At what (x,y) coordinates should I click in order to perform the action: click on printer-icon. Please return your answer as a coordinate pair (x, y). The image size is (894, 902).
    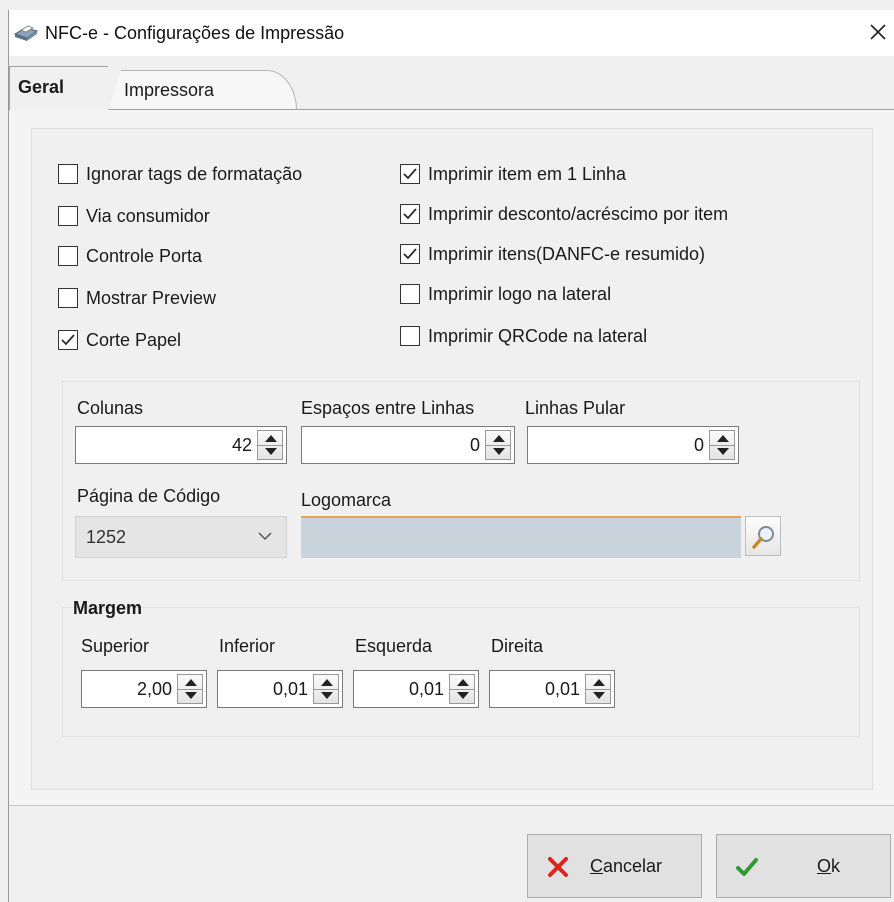
    Looking at the image, I should click on (26, 33).